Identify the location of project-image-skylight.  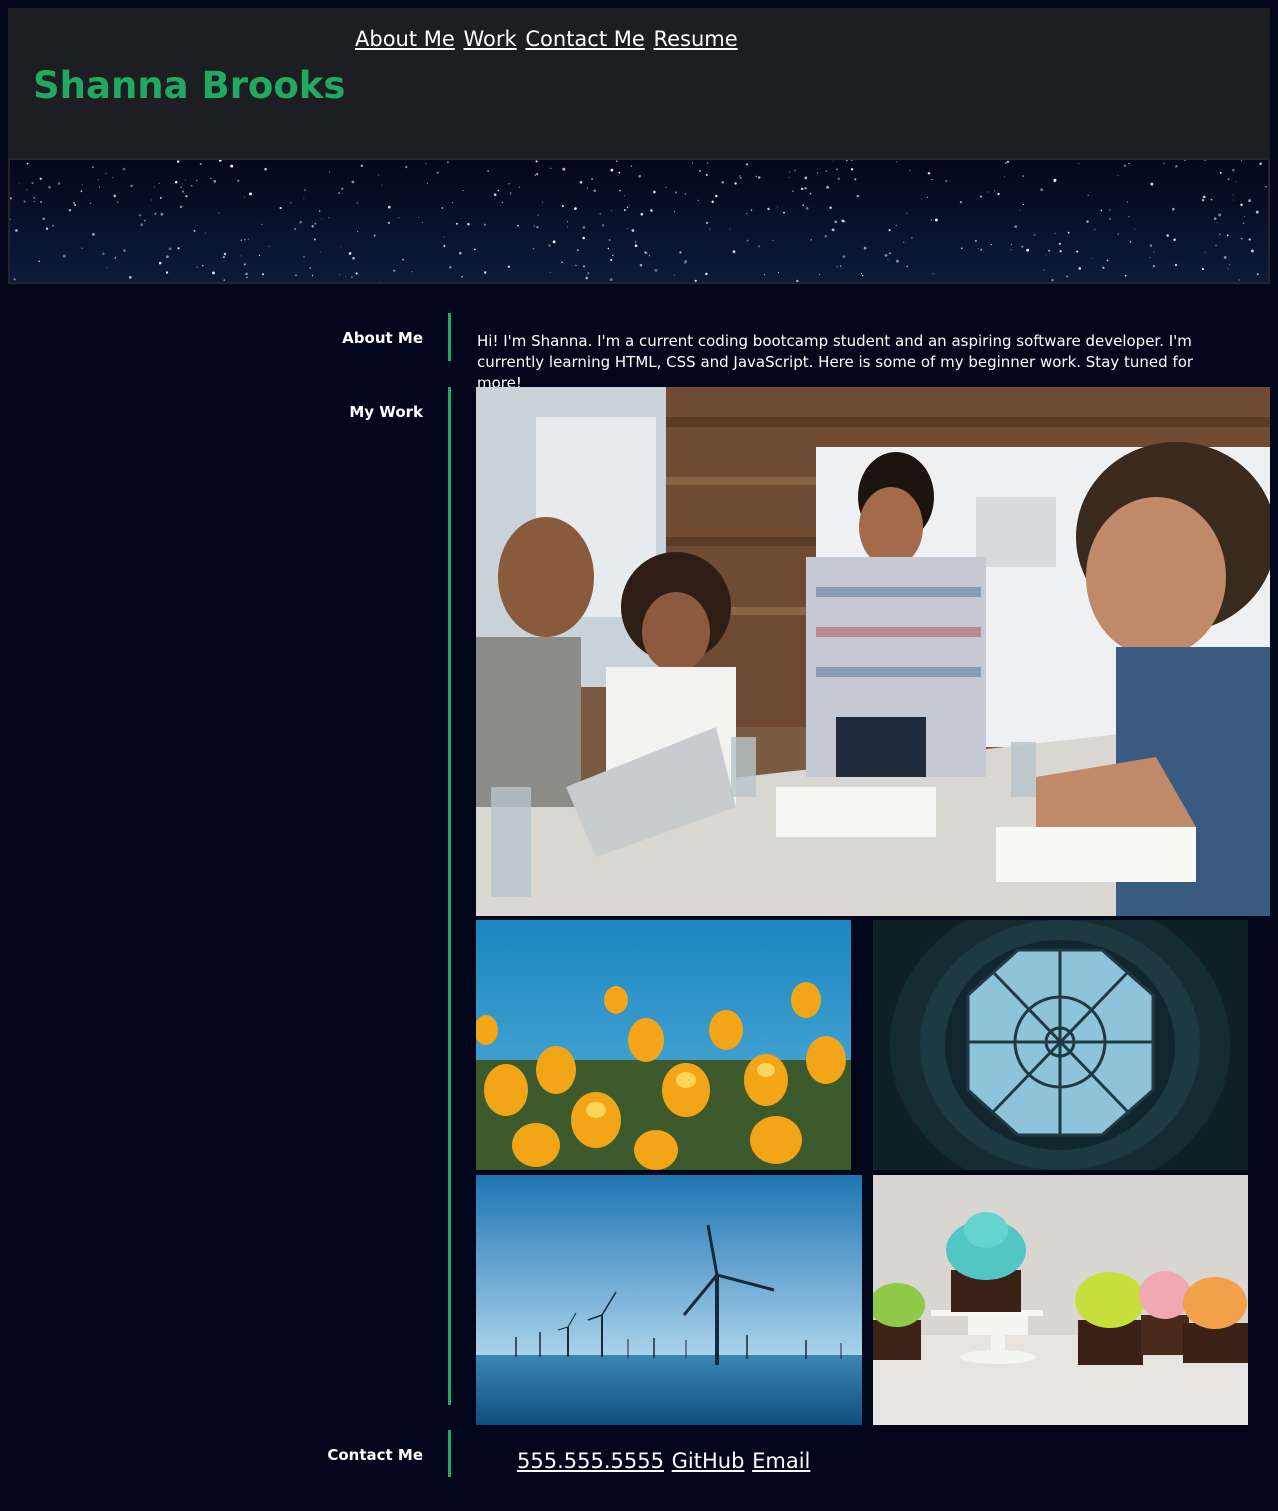
(1060, 1045).